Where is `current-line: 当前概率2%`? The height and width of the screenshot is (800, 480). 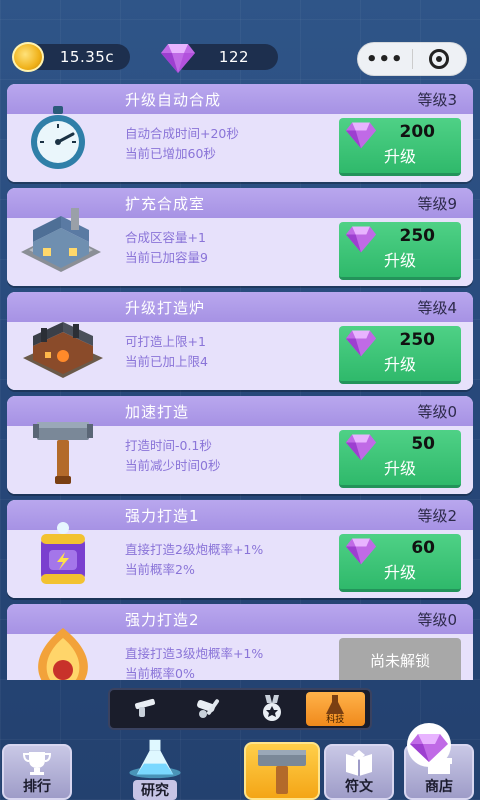
current-line: 当前概率2% is located at coordinates (160, 569).